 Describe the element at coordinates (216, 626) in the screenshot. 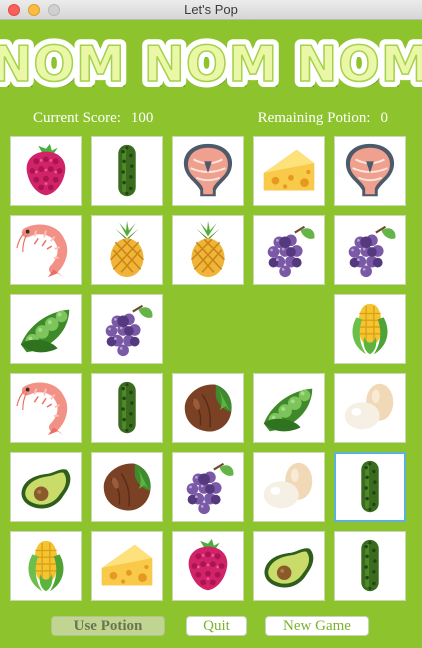

I see `quit-button: Quit` at that location.